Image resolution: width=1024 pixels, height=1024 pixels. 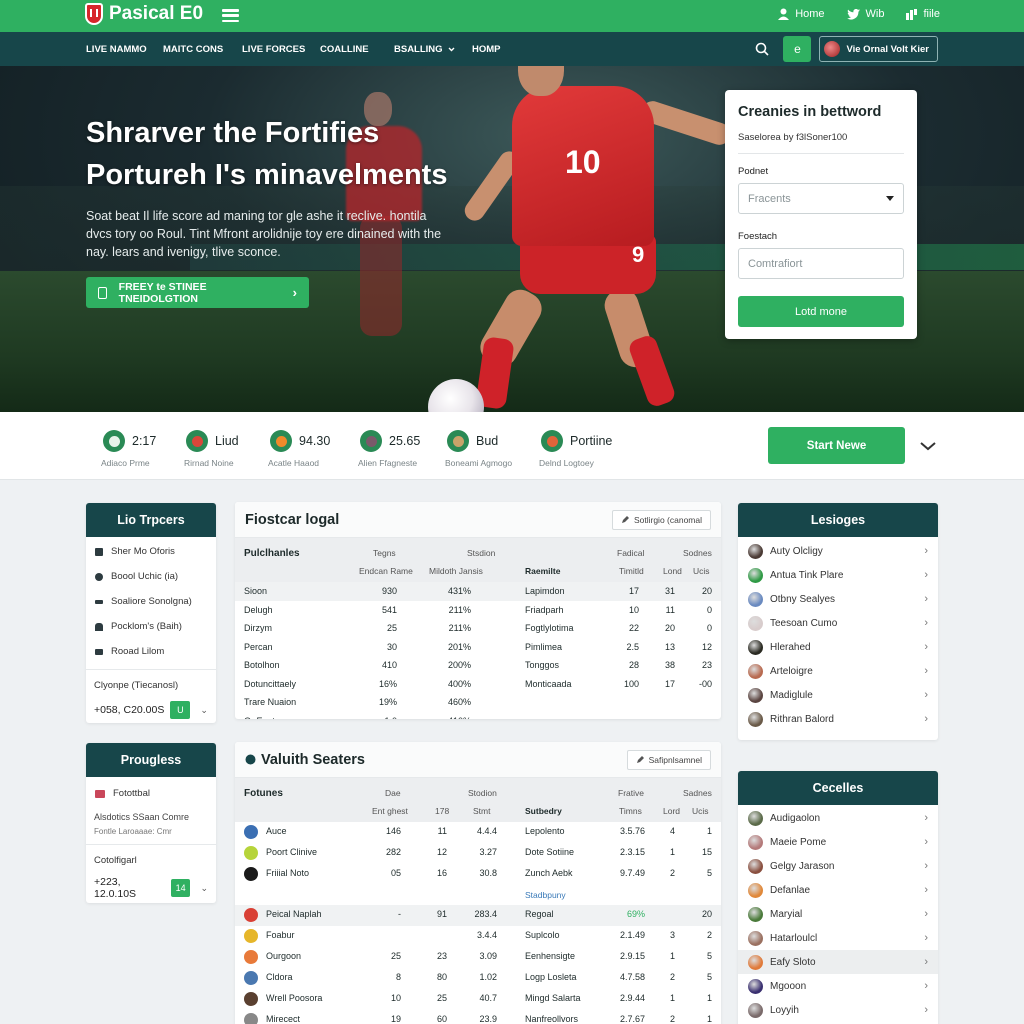 I want to click on standings-link: Stadbpuny, so click(x=545, y=895).